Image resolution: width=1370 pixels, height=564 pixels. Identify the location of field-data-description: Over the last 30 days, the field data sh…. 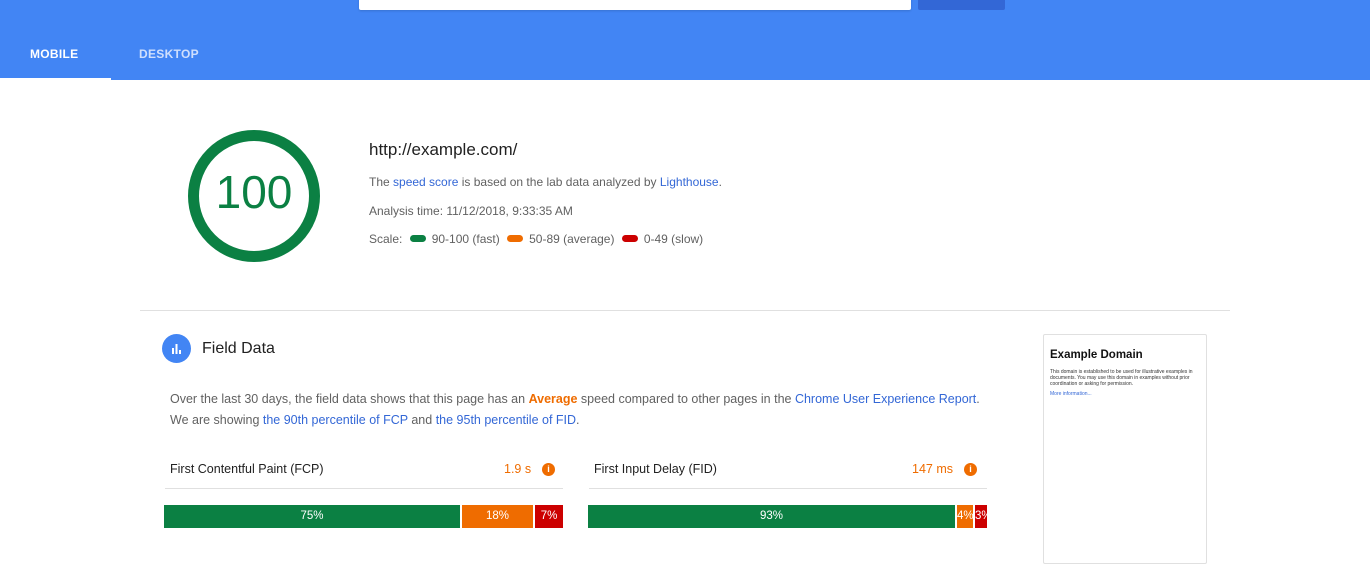
(580, 410).